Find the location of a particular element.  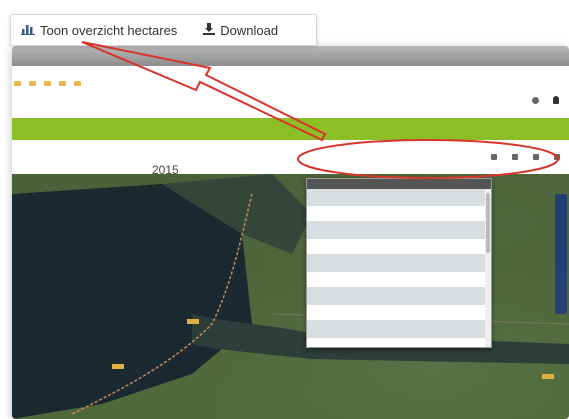

dropdown-scroll-thumb is located at coordinates (488, 223).